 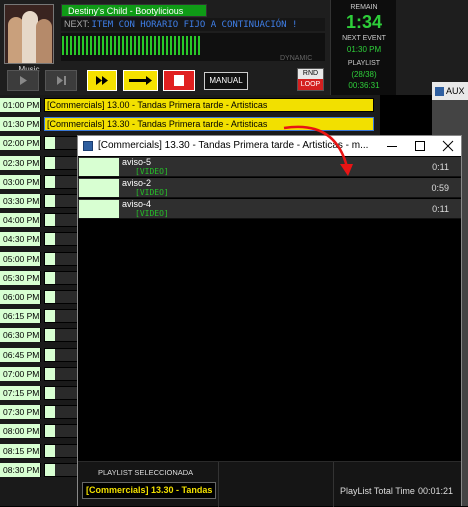 What do you see at coordinates (436, 491) in the screenshot?
I see `total-time-value: 00:01:21` at bounding box center [436, 491].